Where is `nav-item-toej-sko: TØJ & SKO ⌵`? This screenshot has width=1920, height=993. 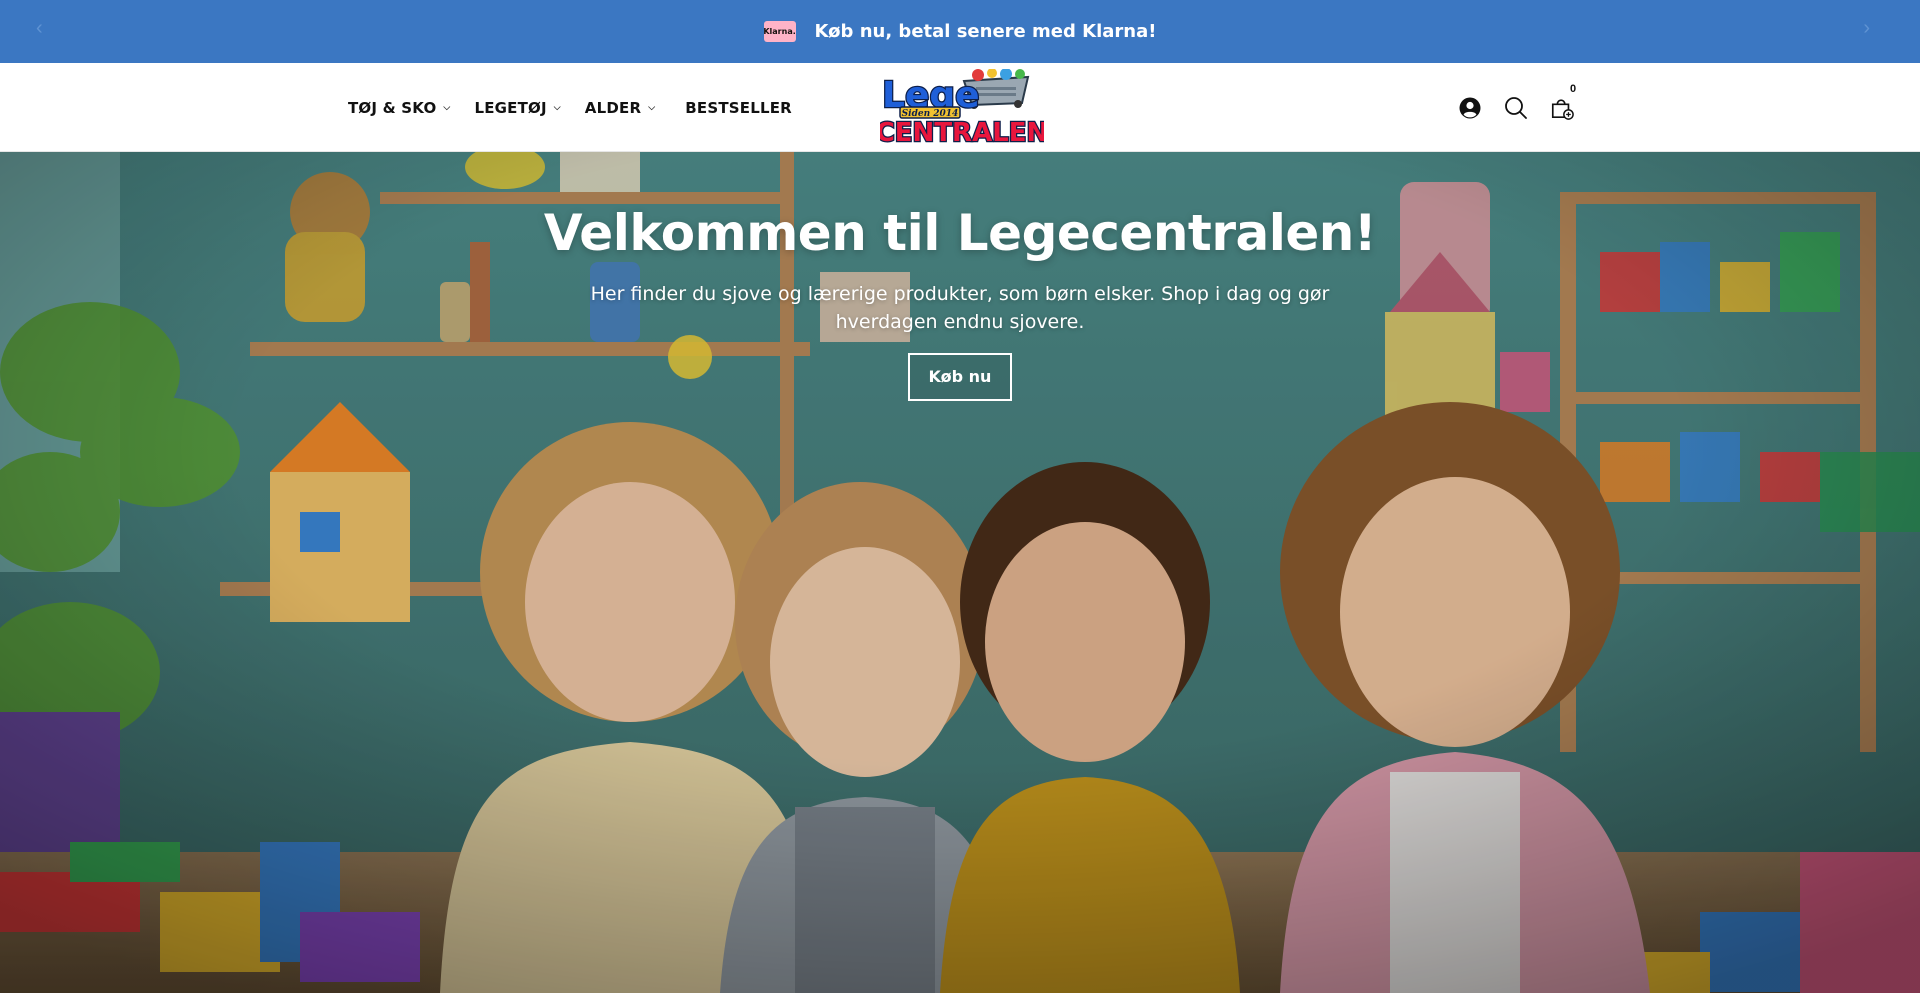
nav-item-toej-sko: TØJ & SKO ⌵ is located at coordinates (399, 108).